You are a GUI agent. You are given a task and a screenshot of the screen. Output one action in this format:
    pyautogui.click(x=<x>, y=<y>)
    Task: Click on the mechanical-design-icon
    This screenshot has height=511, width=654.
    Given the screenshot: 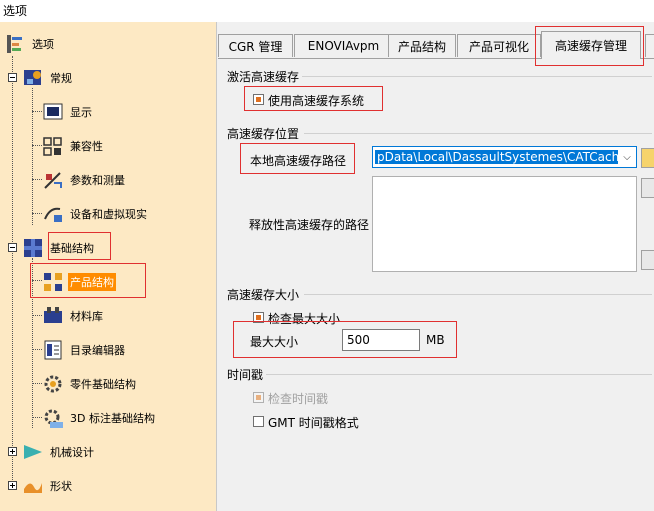 What is the action you would take?
    pyautogui.click(x=33, y=452)
    